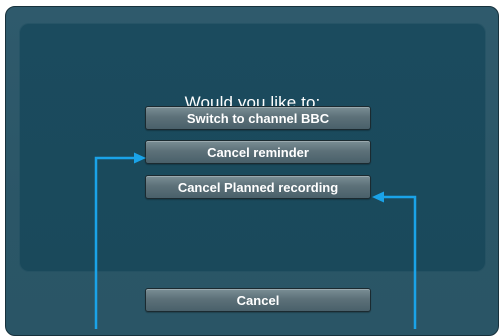  What do you see at coordinates (258, 187) in the screenshot?
I see `cancel-planned-recording-button: Cancel Planned recording` at bounding box center [258, 187].